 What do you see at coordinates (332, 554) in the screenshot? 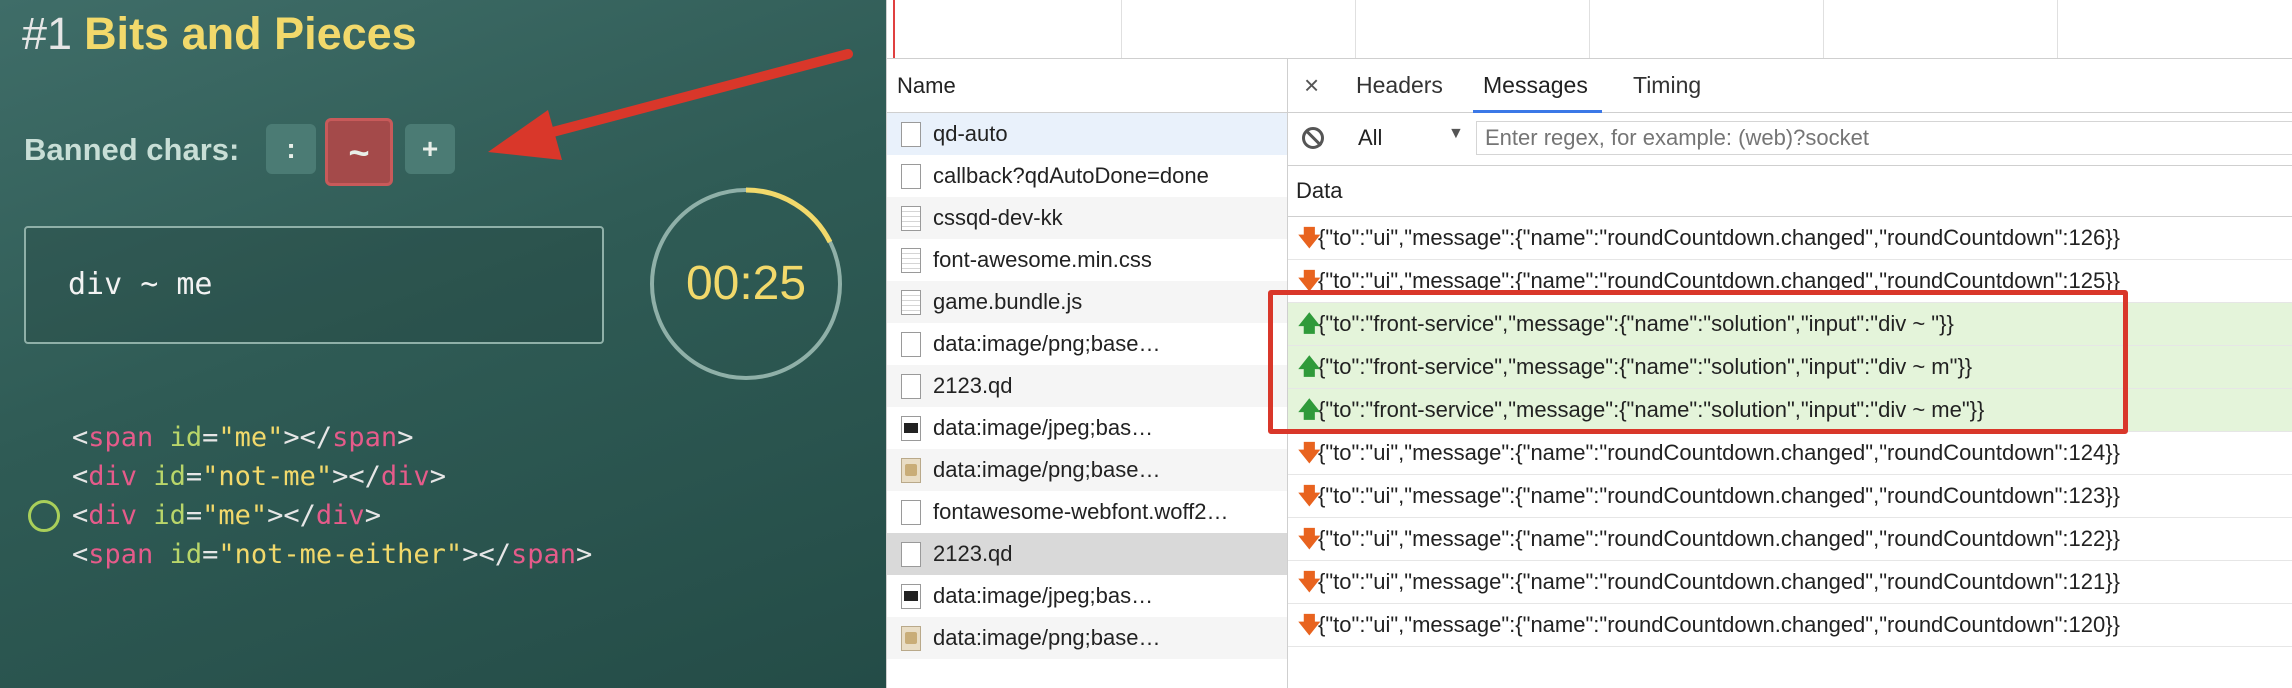
I see `code-line: <span id="not-me-either"></span>` at bounding box center [332, 554].